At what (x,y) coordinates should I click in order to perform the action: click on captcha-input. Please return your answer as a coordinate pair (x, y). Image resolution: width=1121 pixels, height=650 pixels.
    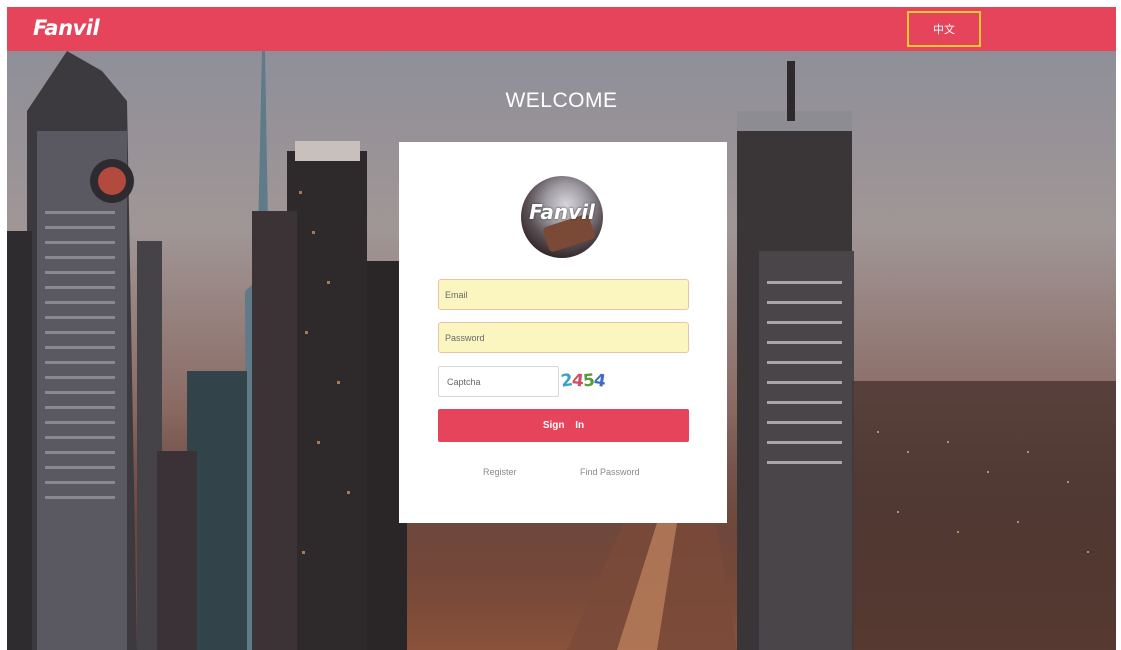
    Looking at the image, I should click on (498, 381).